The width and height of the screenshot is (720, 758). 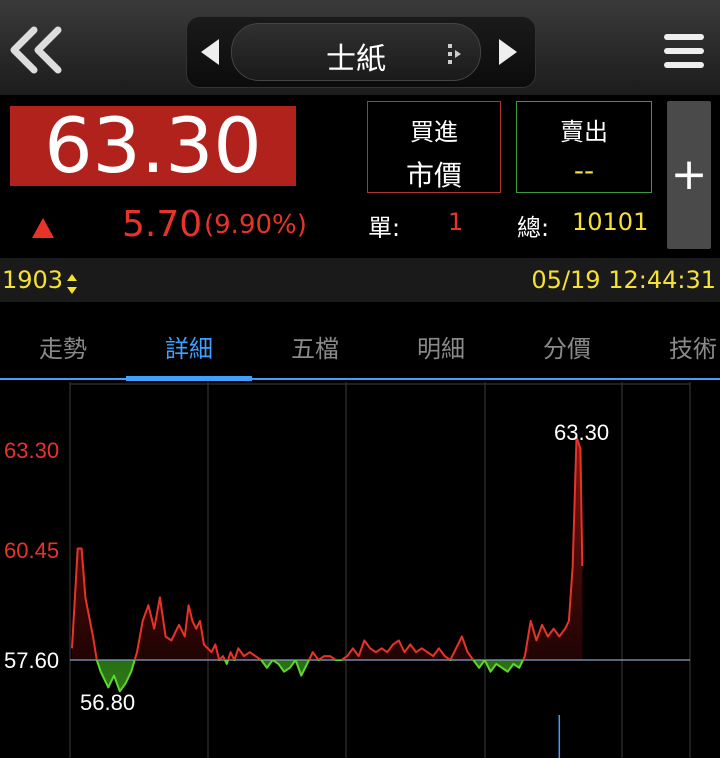 What do you see at coordinates (32, 280) in the screenshot?
I see `stock-code: 1903` at bounding box center [32, 280].